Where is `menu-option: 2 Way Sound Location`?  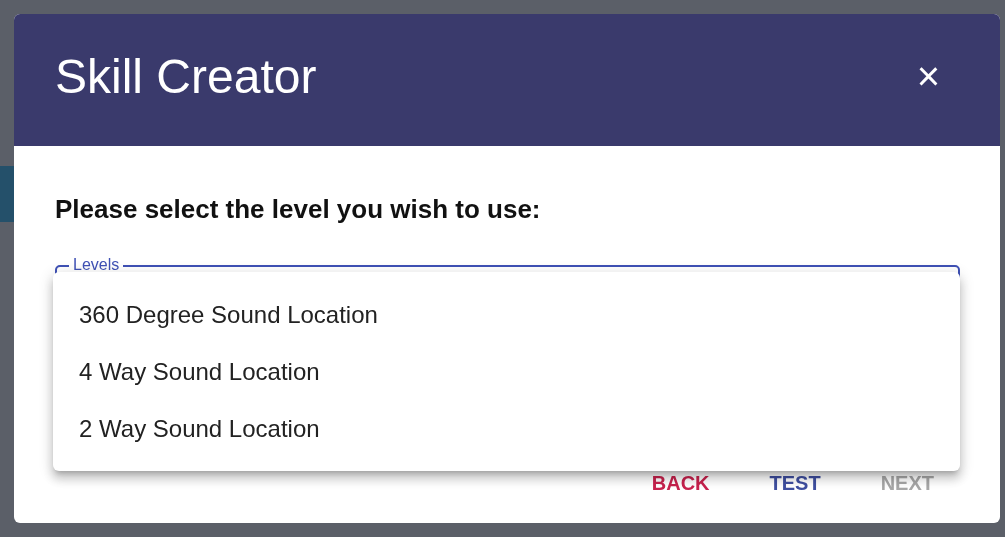
menu-option: 2 Way Sound Location is located at coordinates (506, 428).